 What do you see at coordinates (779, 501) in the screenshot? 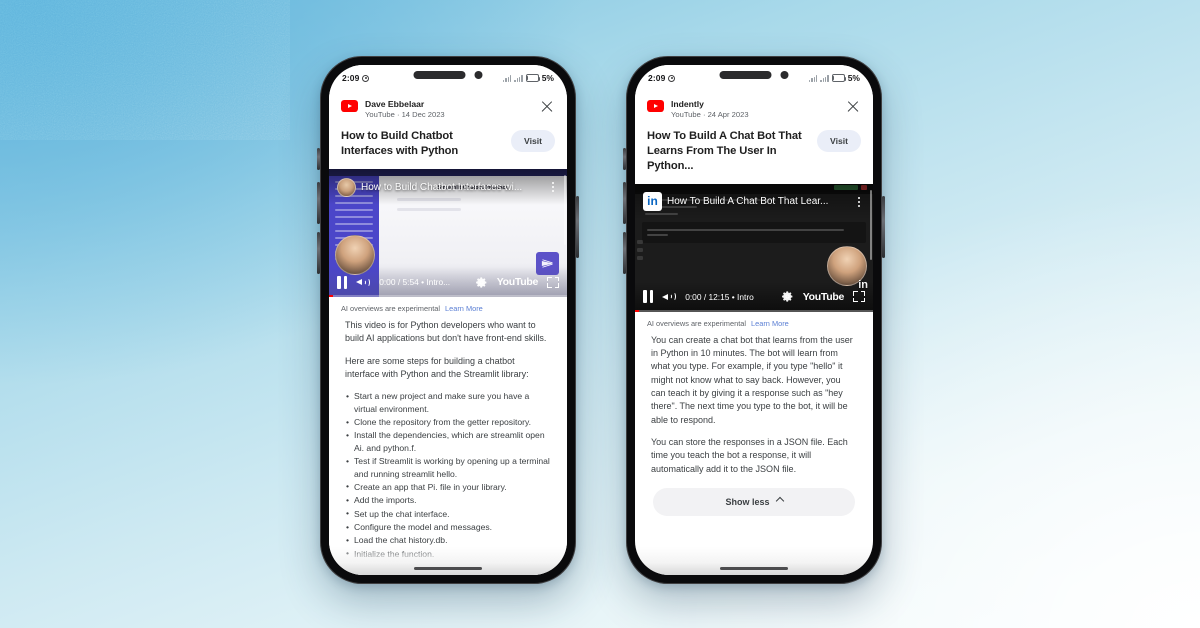
I see `chevron-up-icon` at bounding box center [779, 501].